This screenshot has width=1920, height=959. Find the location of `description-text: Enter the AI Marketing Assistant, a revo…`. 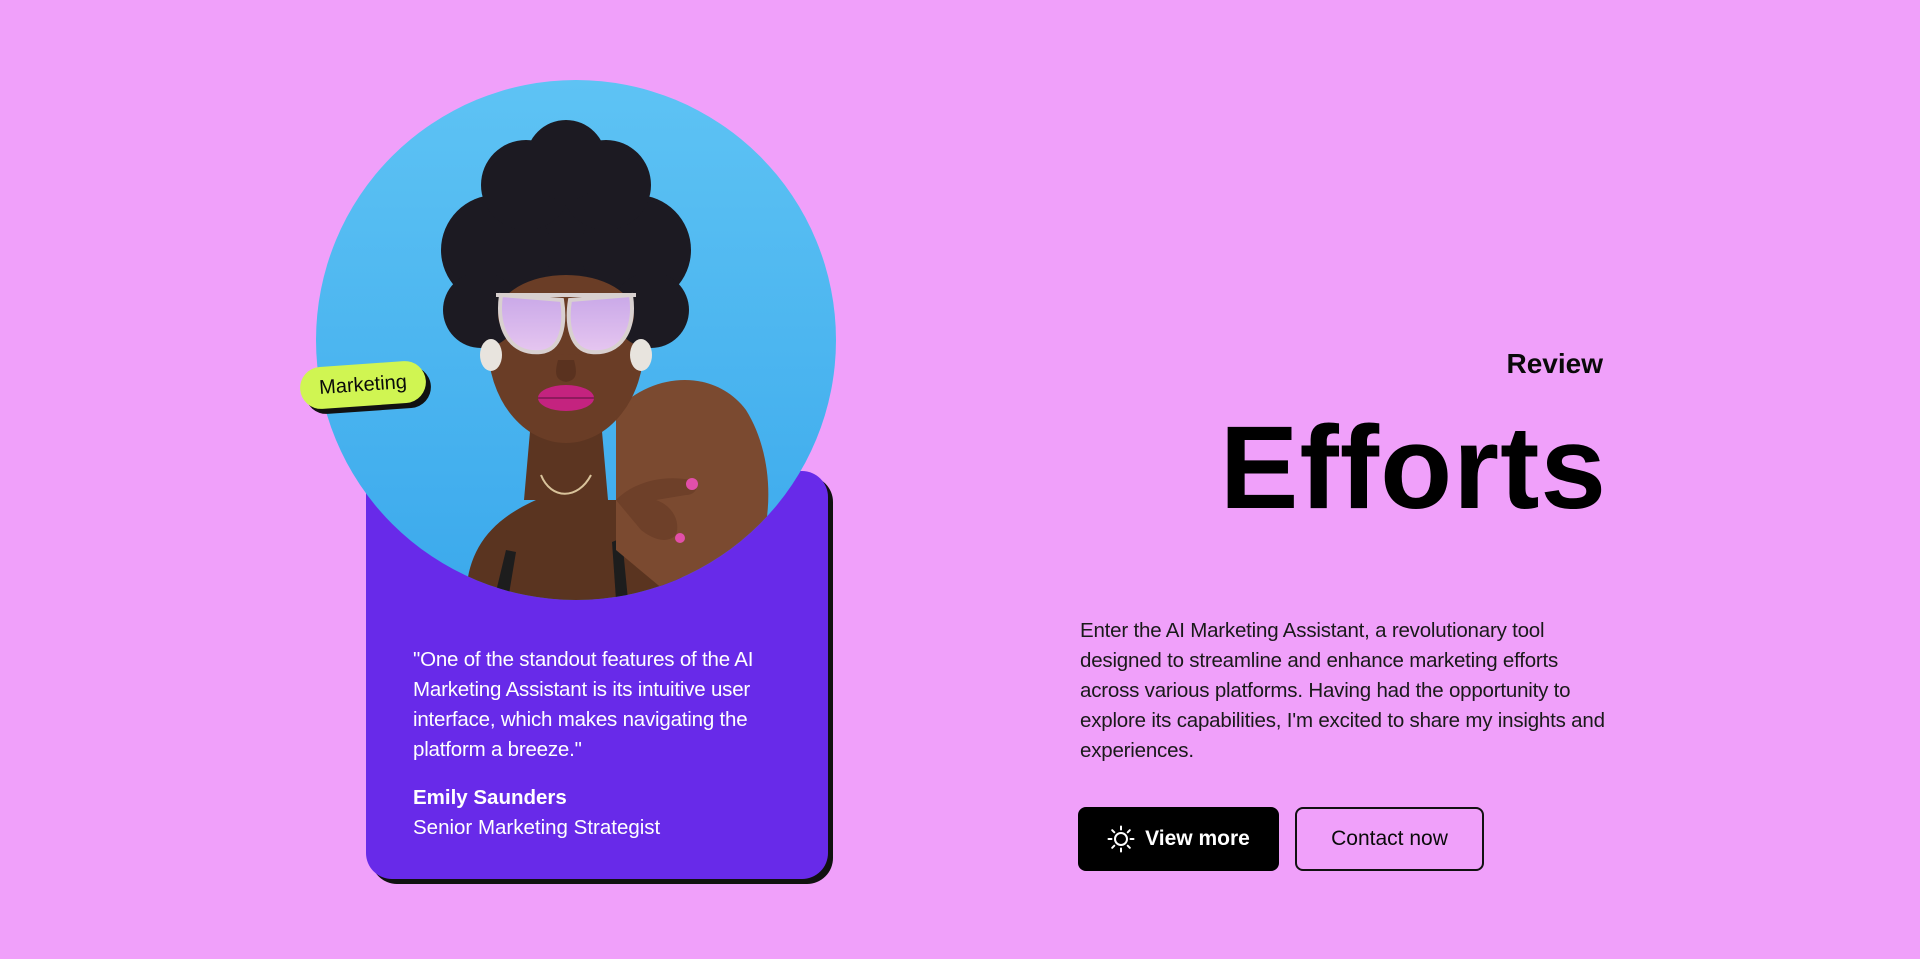

description-text: Enter the AI Marketing Assistant, a revo… is located at coordinates (1342, 690).